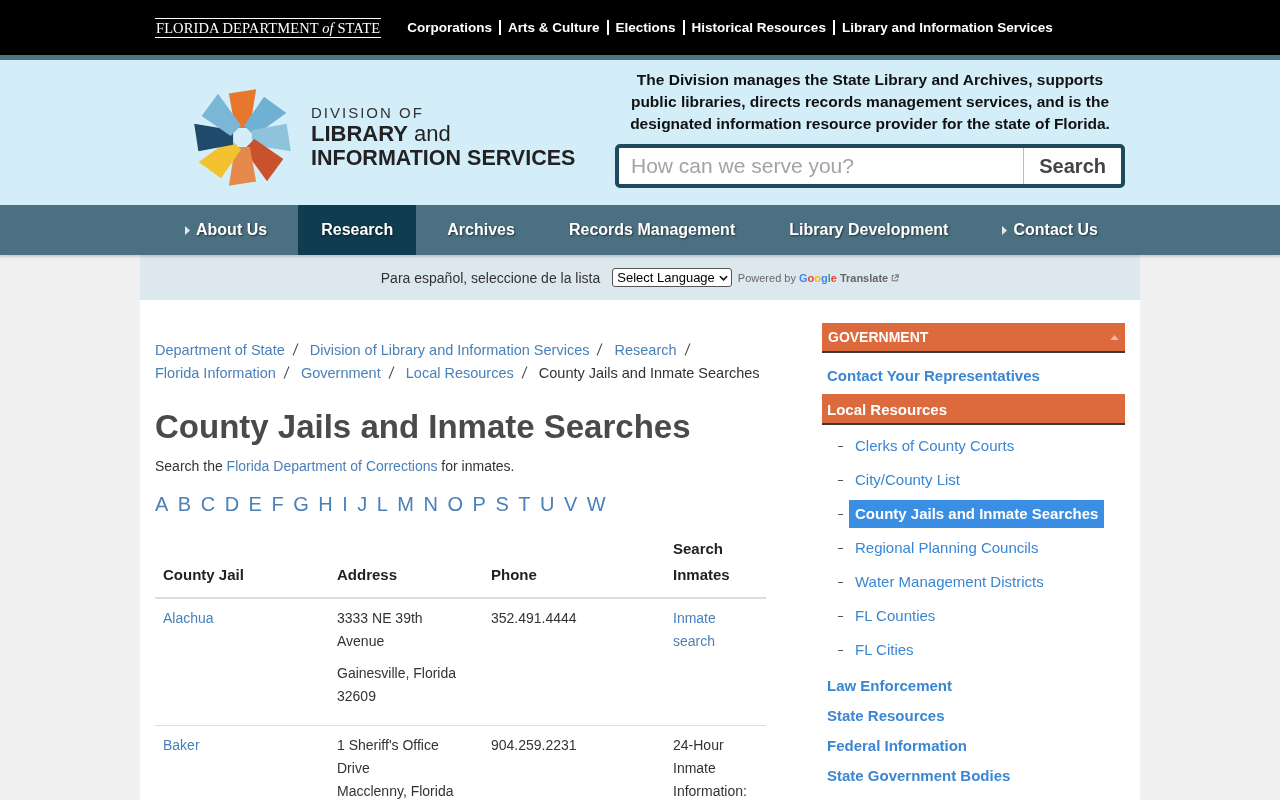  What do you see at coordinates (490, 277) in the screenshot?
I see `translate-label: Para español, seleccione de la lista` at bounding box center [490, 277].